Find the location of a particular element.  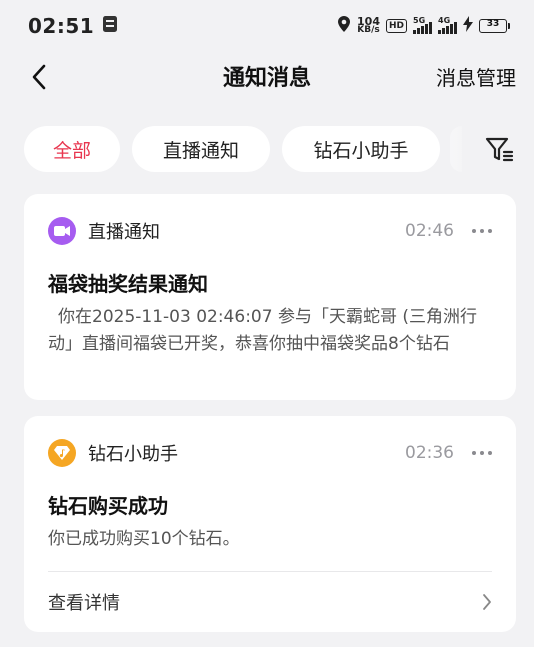

notification-title: 福袋抽奖结果通知 is located at coordinates (128, 284).